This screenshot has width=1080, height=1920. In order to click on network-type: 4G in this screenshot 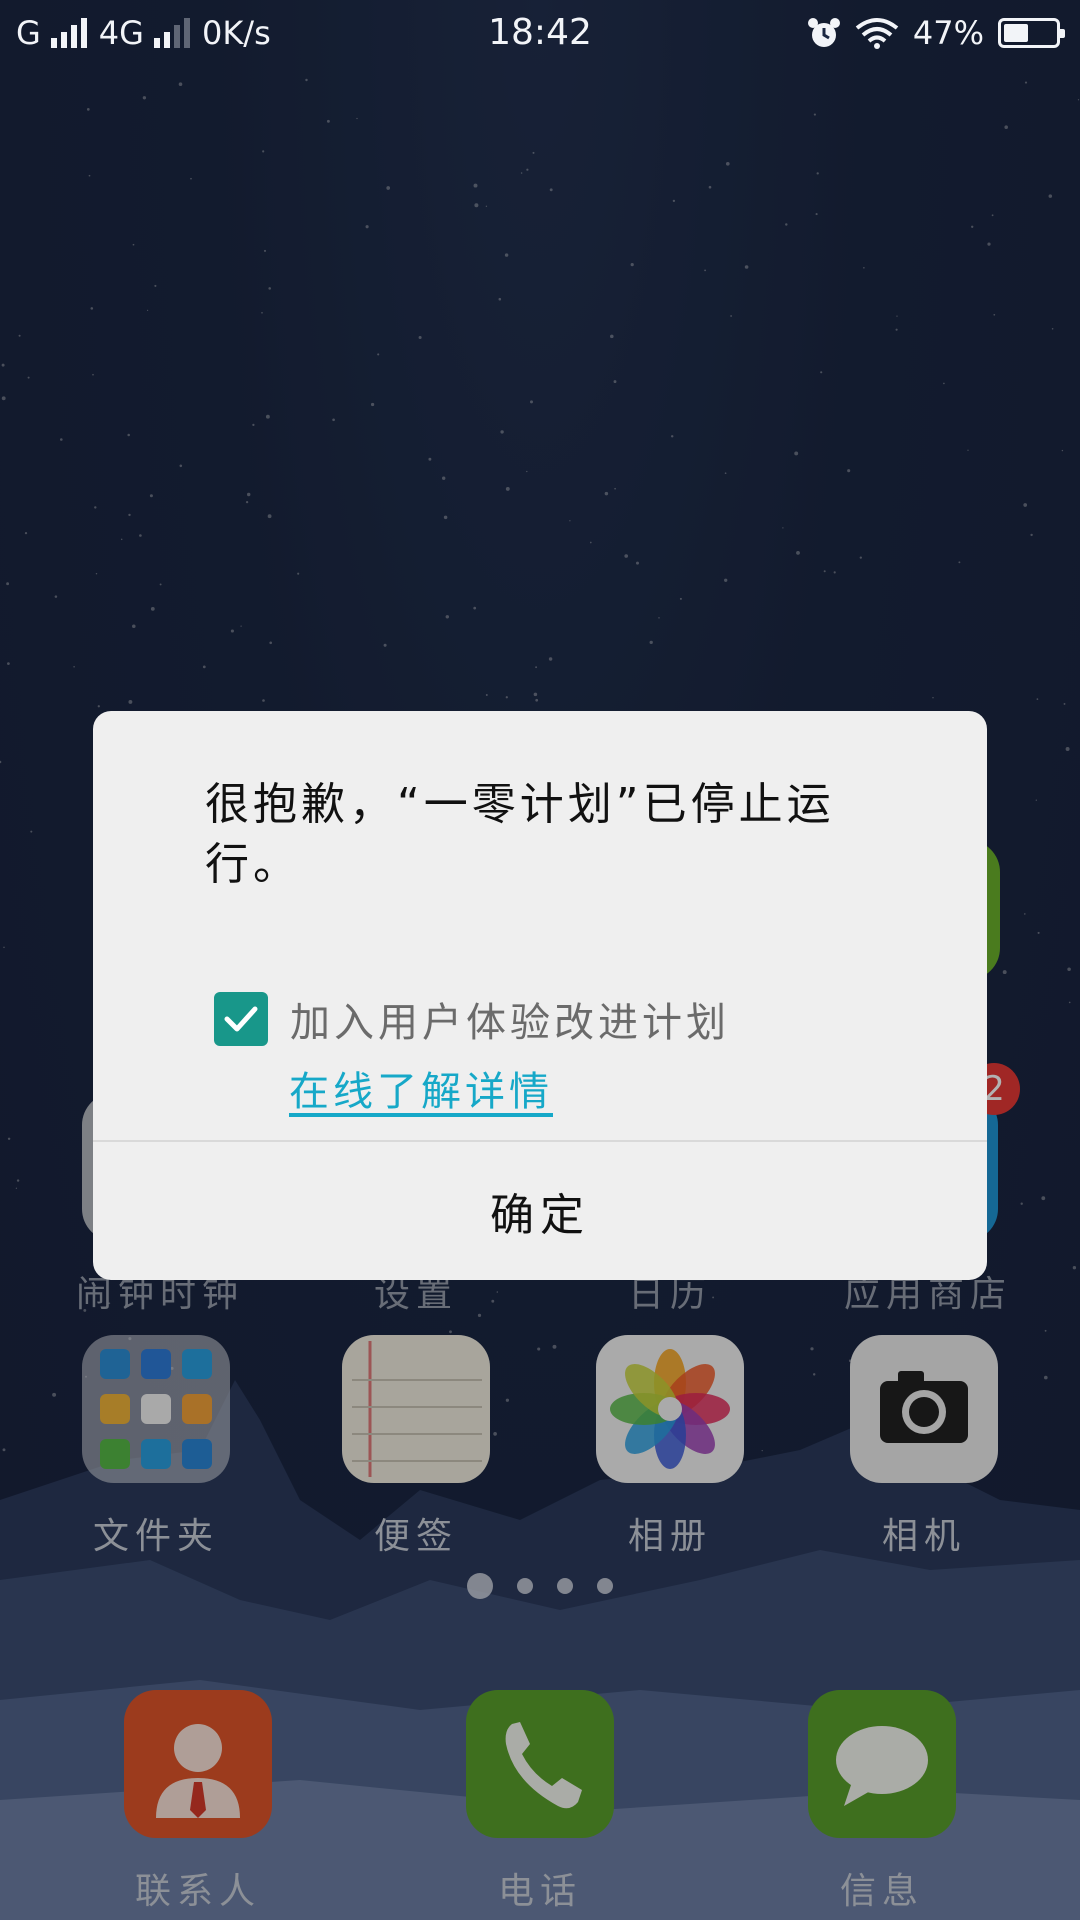, I will do `click(121, 33)`.